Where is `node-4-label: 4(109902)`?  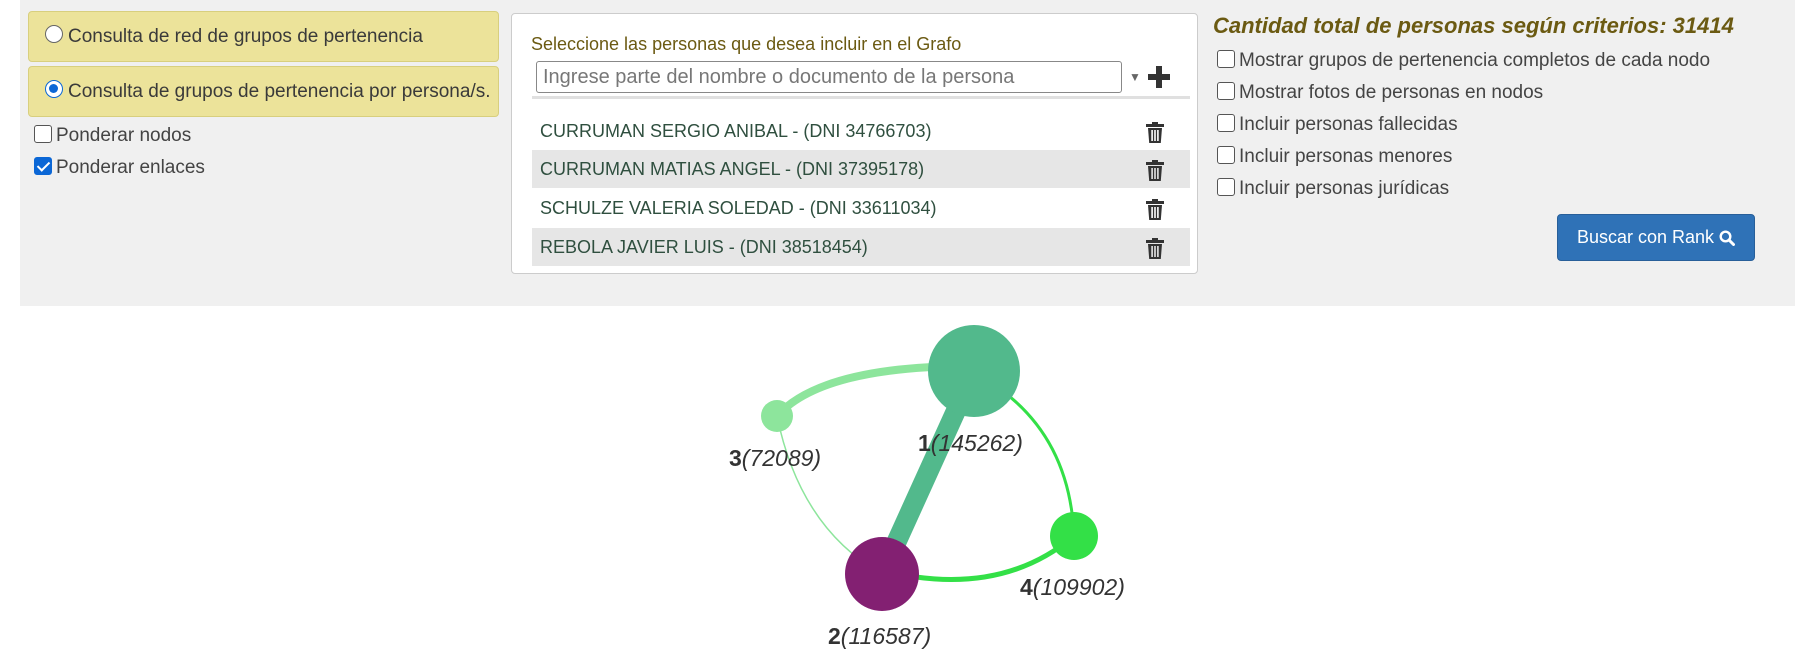
node-4-label: 4(109902) is located at coordinates (1072, 587).